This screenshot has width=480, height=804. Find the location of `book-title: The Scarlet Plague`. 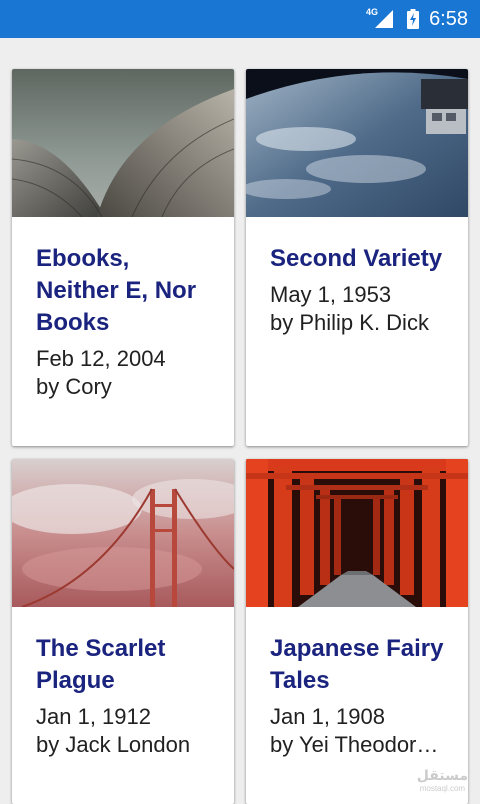

book-title: The Scarlet Plague is located at coordinates (101, 664).